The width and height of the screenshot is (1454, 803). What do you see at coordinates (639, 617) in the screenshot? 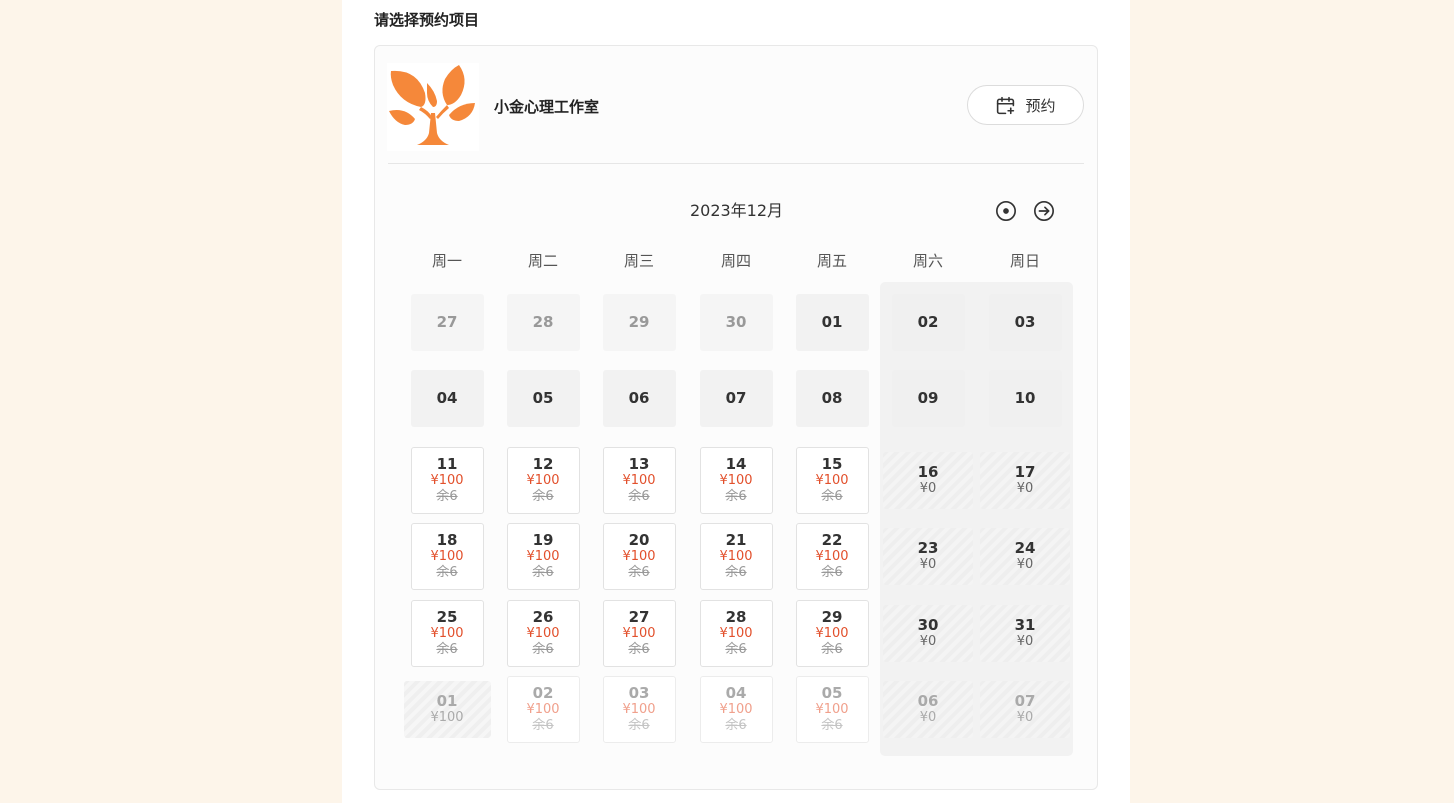
I see `day-number: 27` at bounding box center [639, 617].